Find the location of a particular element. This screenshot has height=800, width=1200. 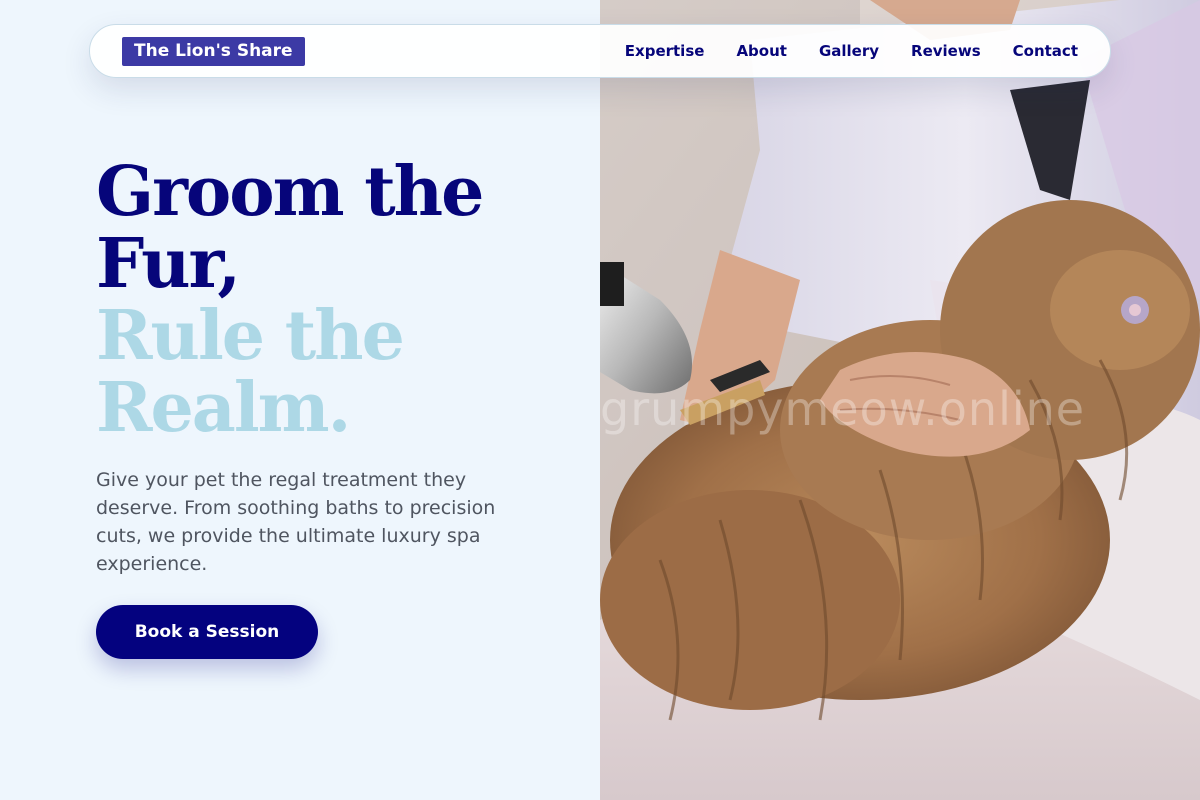

site-logo: The Lion's Share is located at coordinates (213, 51).